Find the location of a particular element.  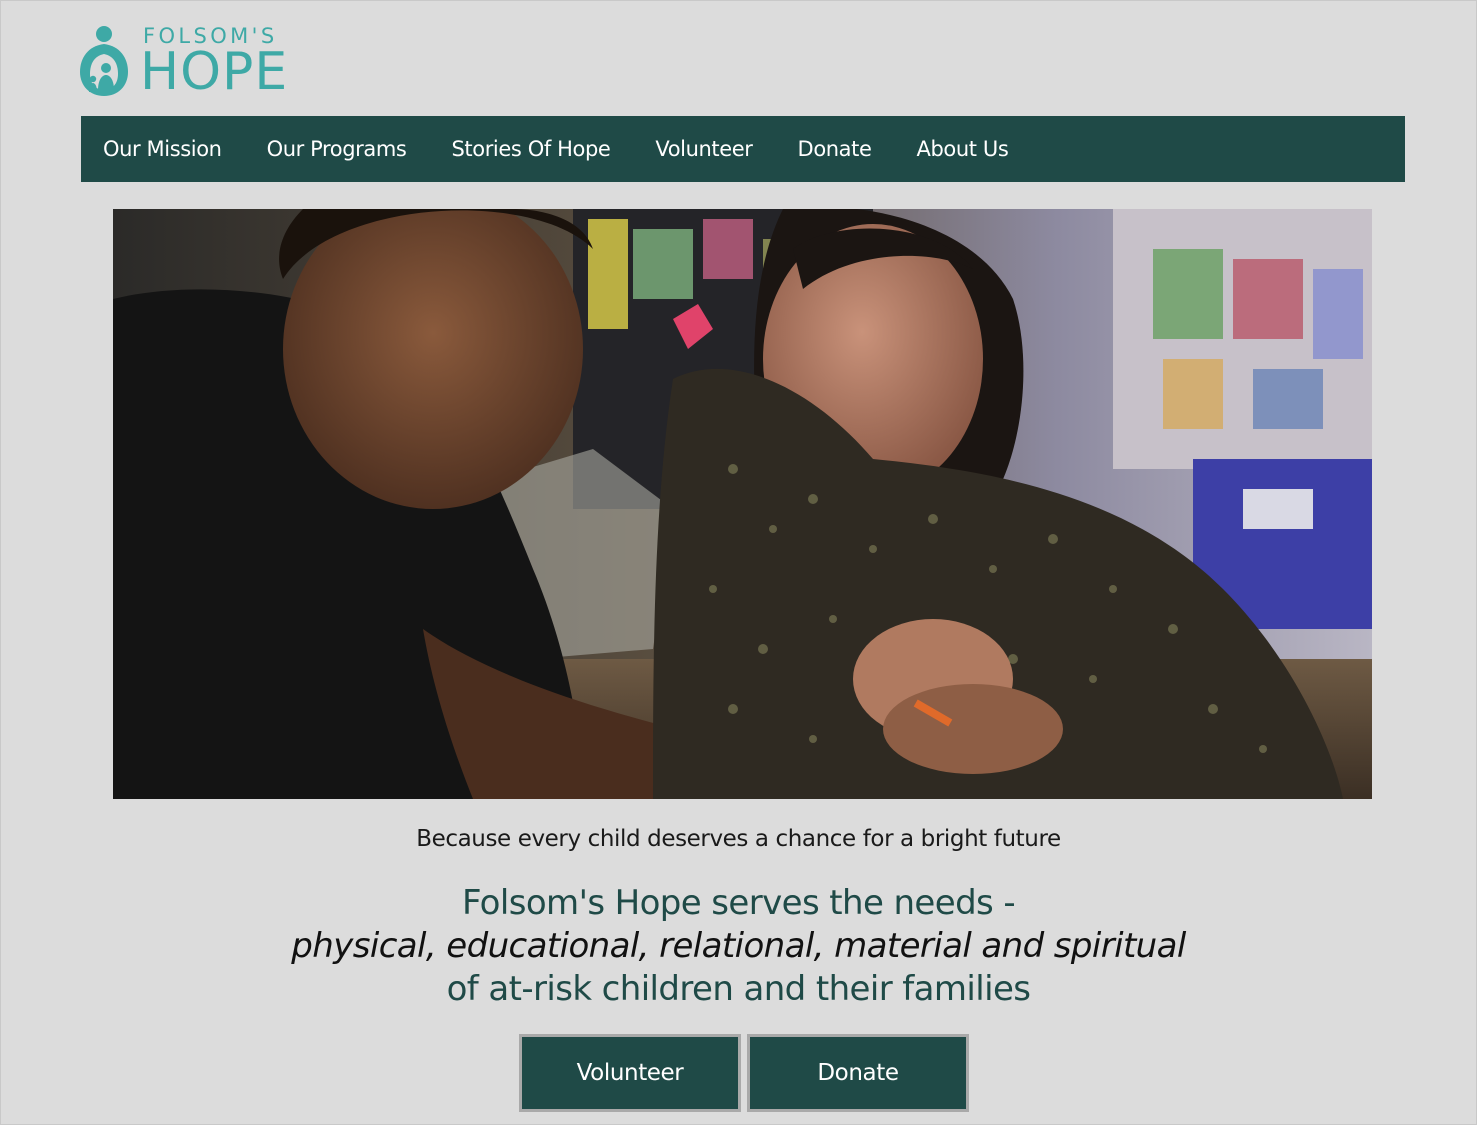

nav-item-our-programs: Our Programs is located at coordinates (337, 149).